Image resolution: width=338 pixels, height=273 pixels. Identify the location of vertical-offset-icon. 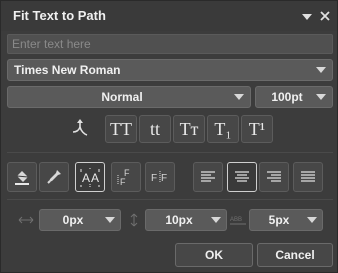
(134, 220).